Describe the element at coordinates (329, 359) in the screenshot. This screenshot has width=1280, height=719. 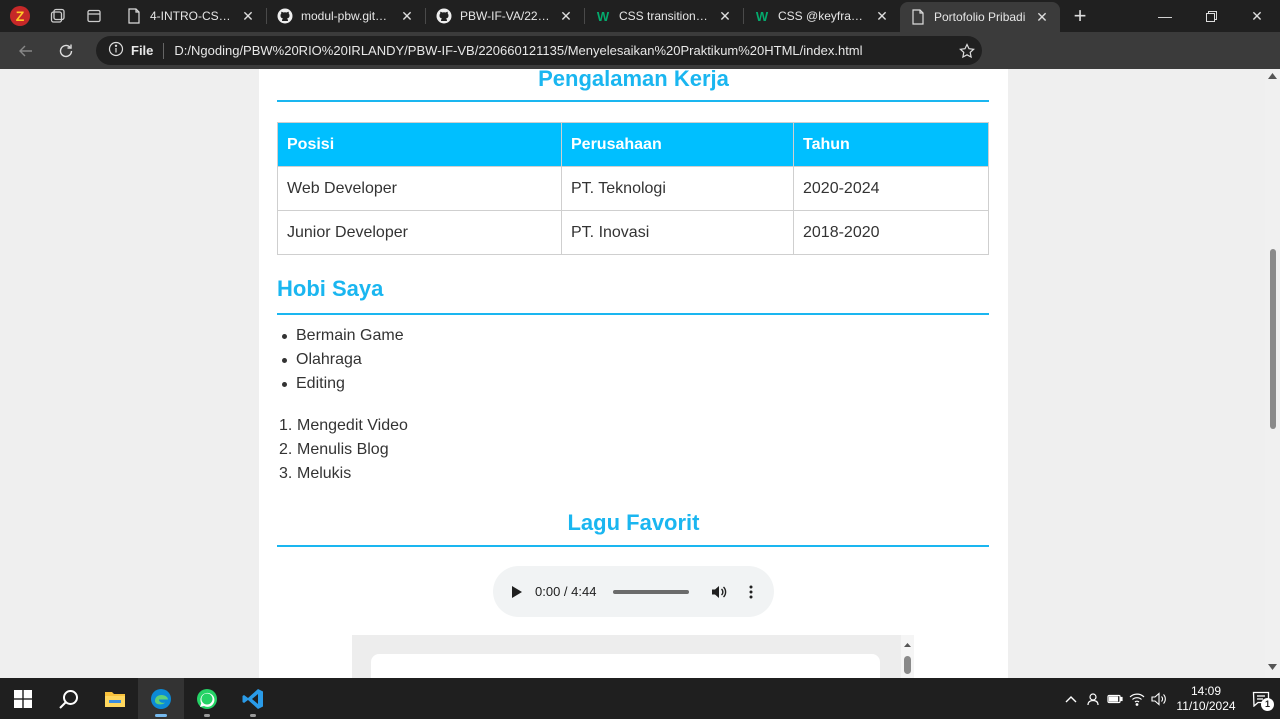
I see `list-item-text: Olahraga` at that location.